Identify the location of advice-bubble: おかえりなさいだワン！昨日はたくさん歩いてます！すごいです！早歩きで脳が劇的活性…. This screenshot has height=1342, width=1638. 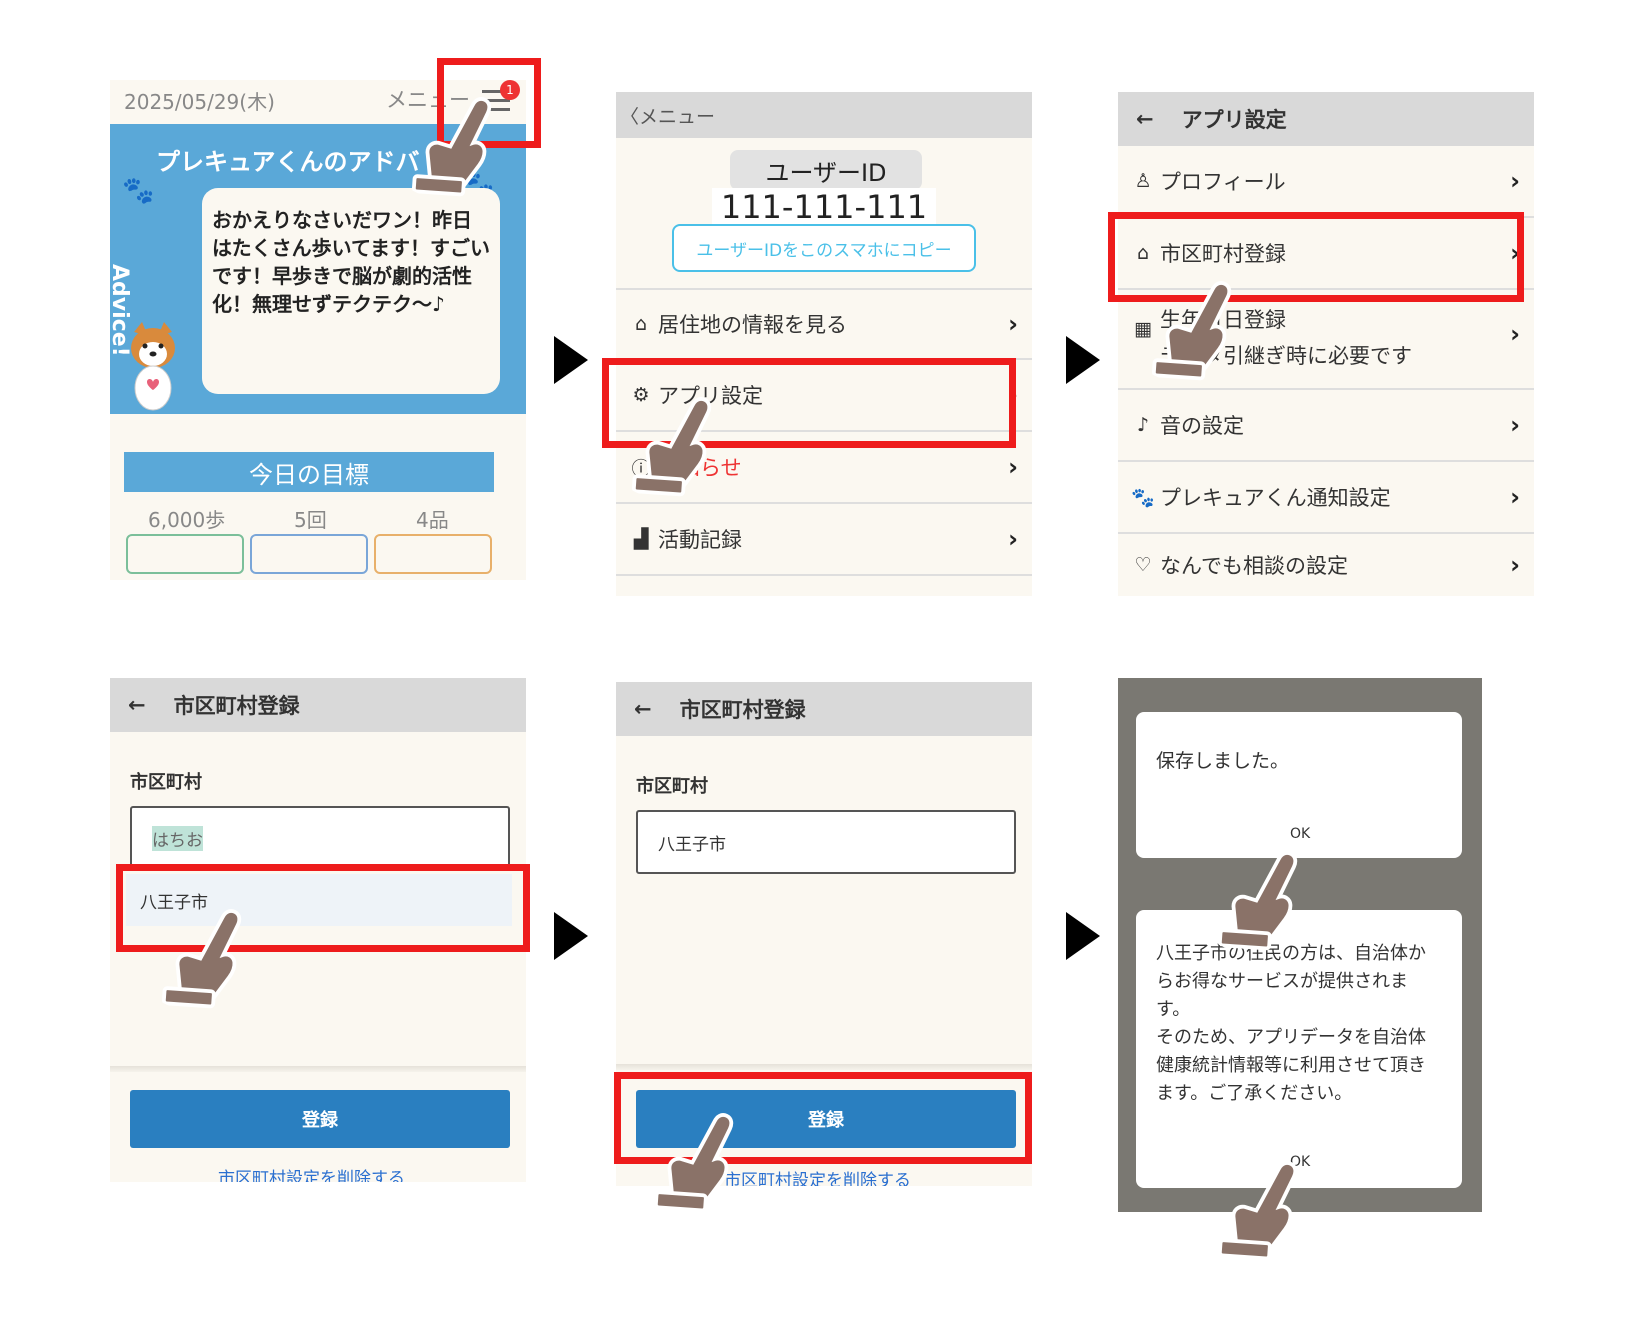
(351, 291).